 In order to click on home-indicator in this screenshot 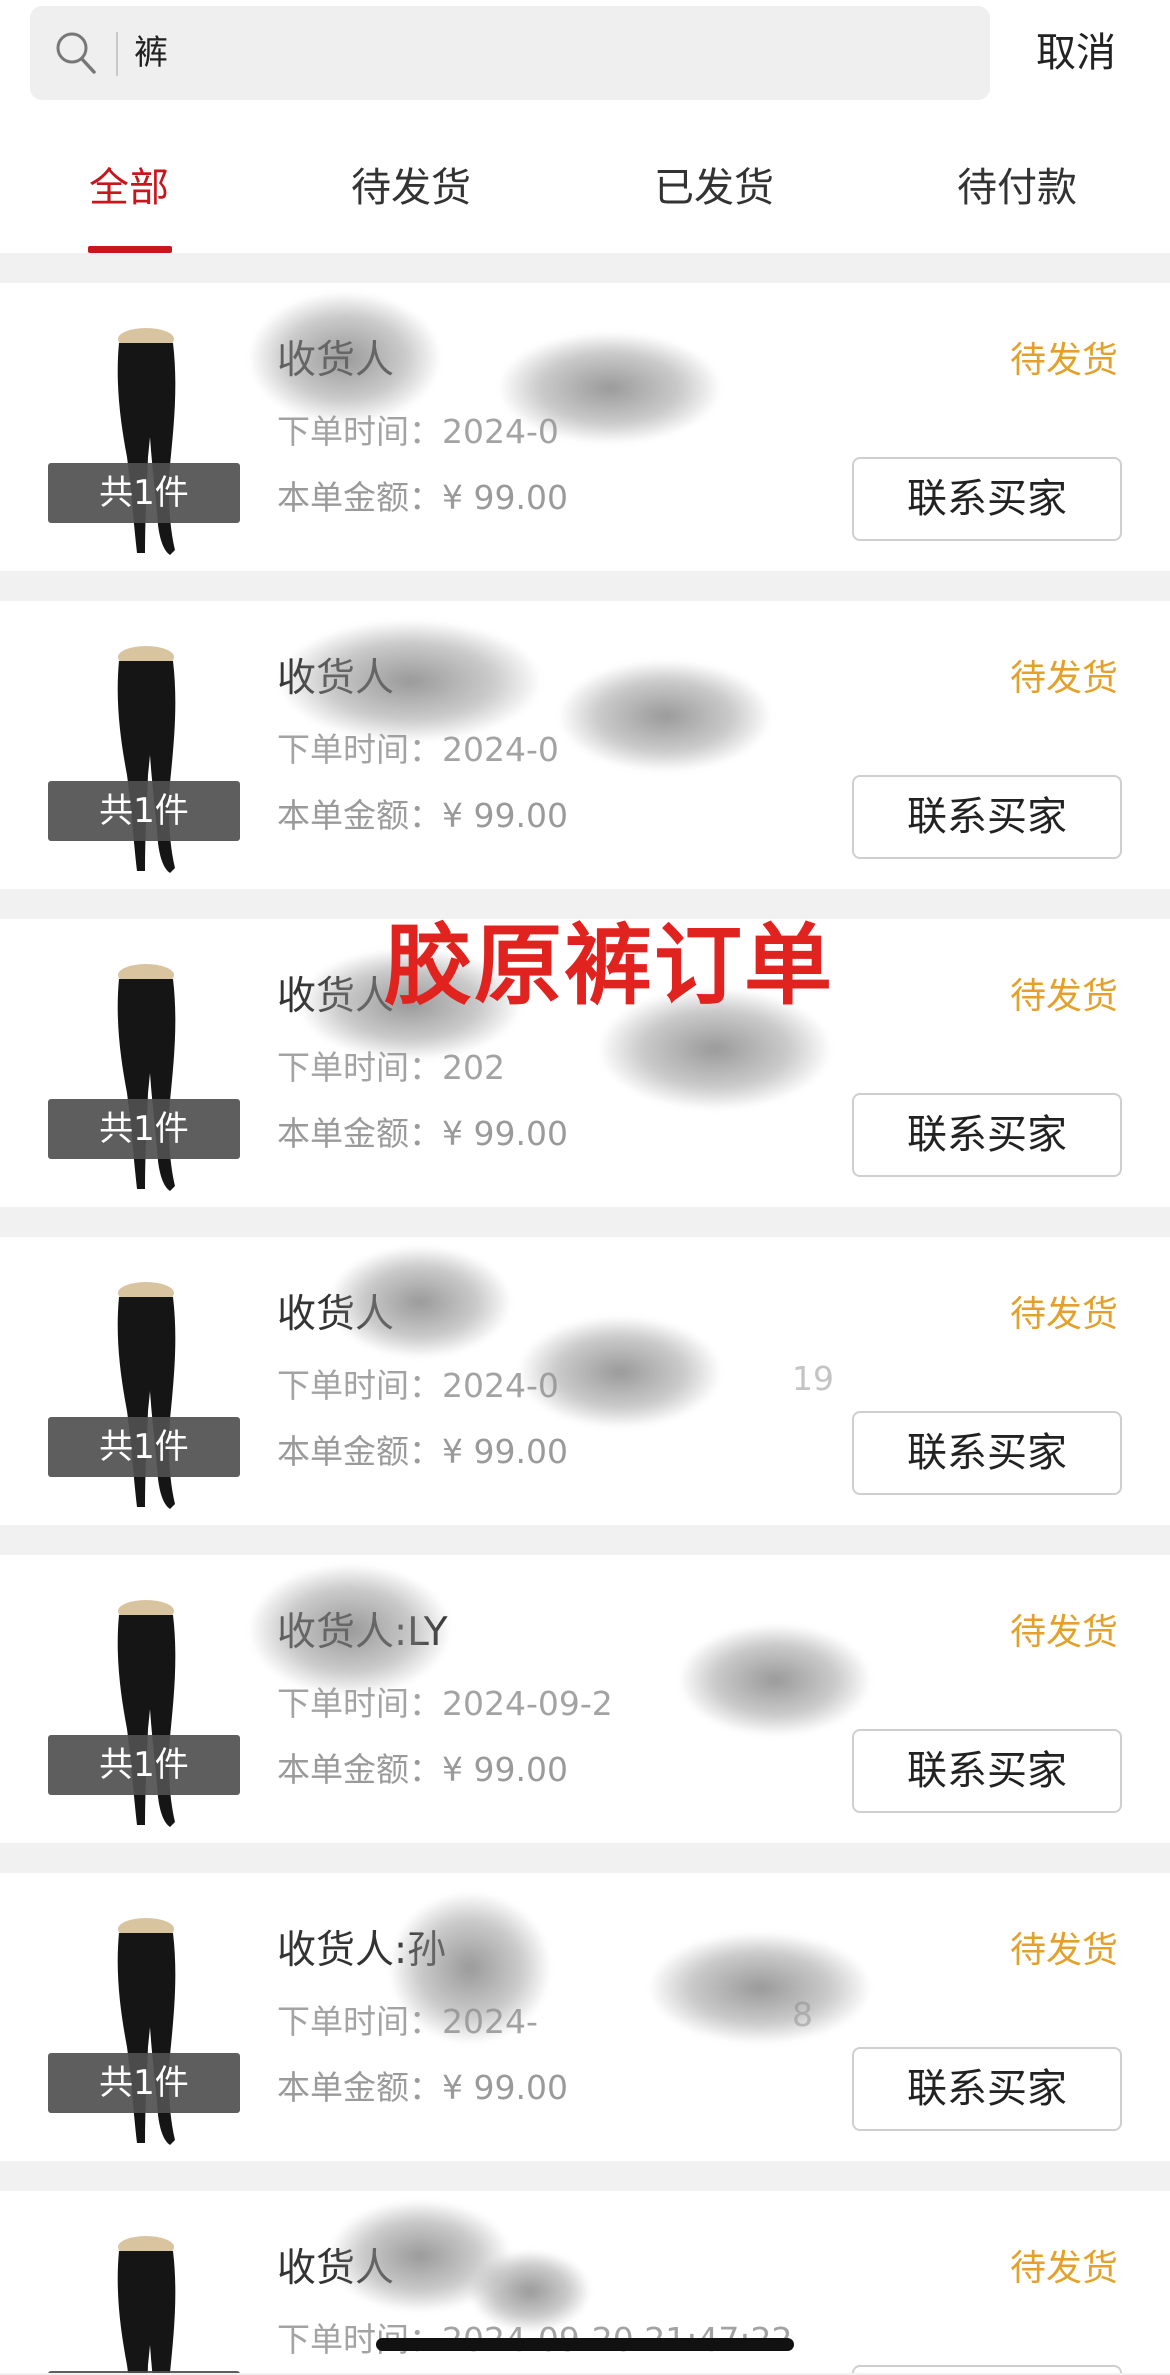, I will do `click(585, 2344)`.